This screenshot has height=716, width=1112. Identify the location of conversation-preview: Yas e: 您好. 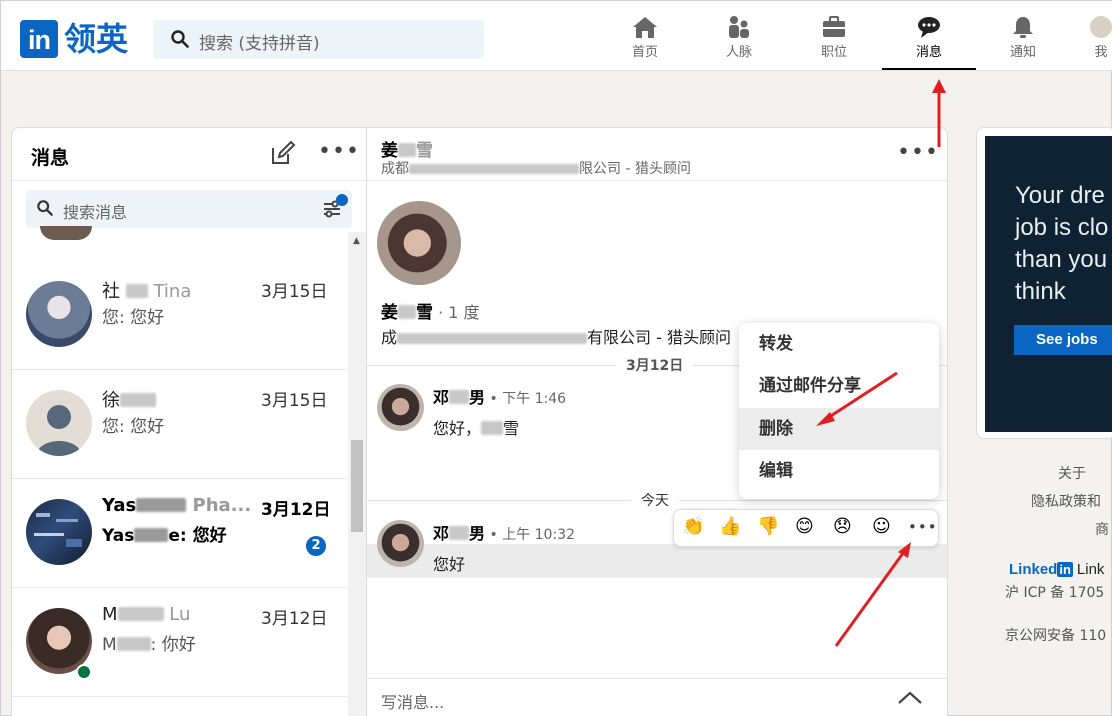
(164, 536).